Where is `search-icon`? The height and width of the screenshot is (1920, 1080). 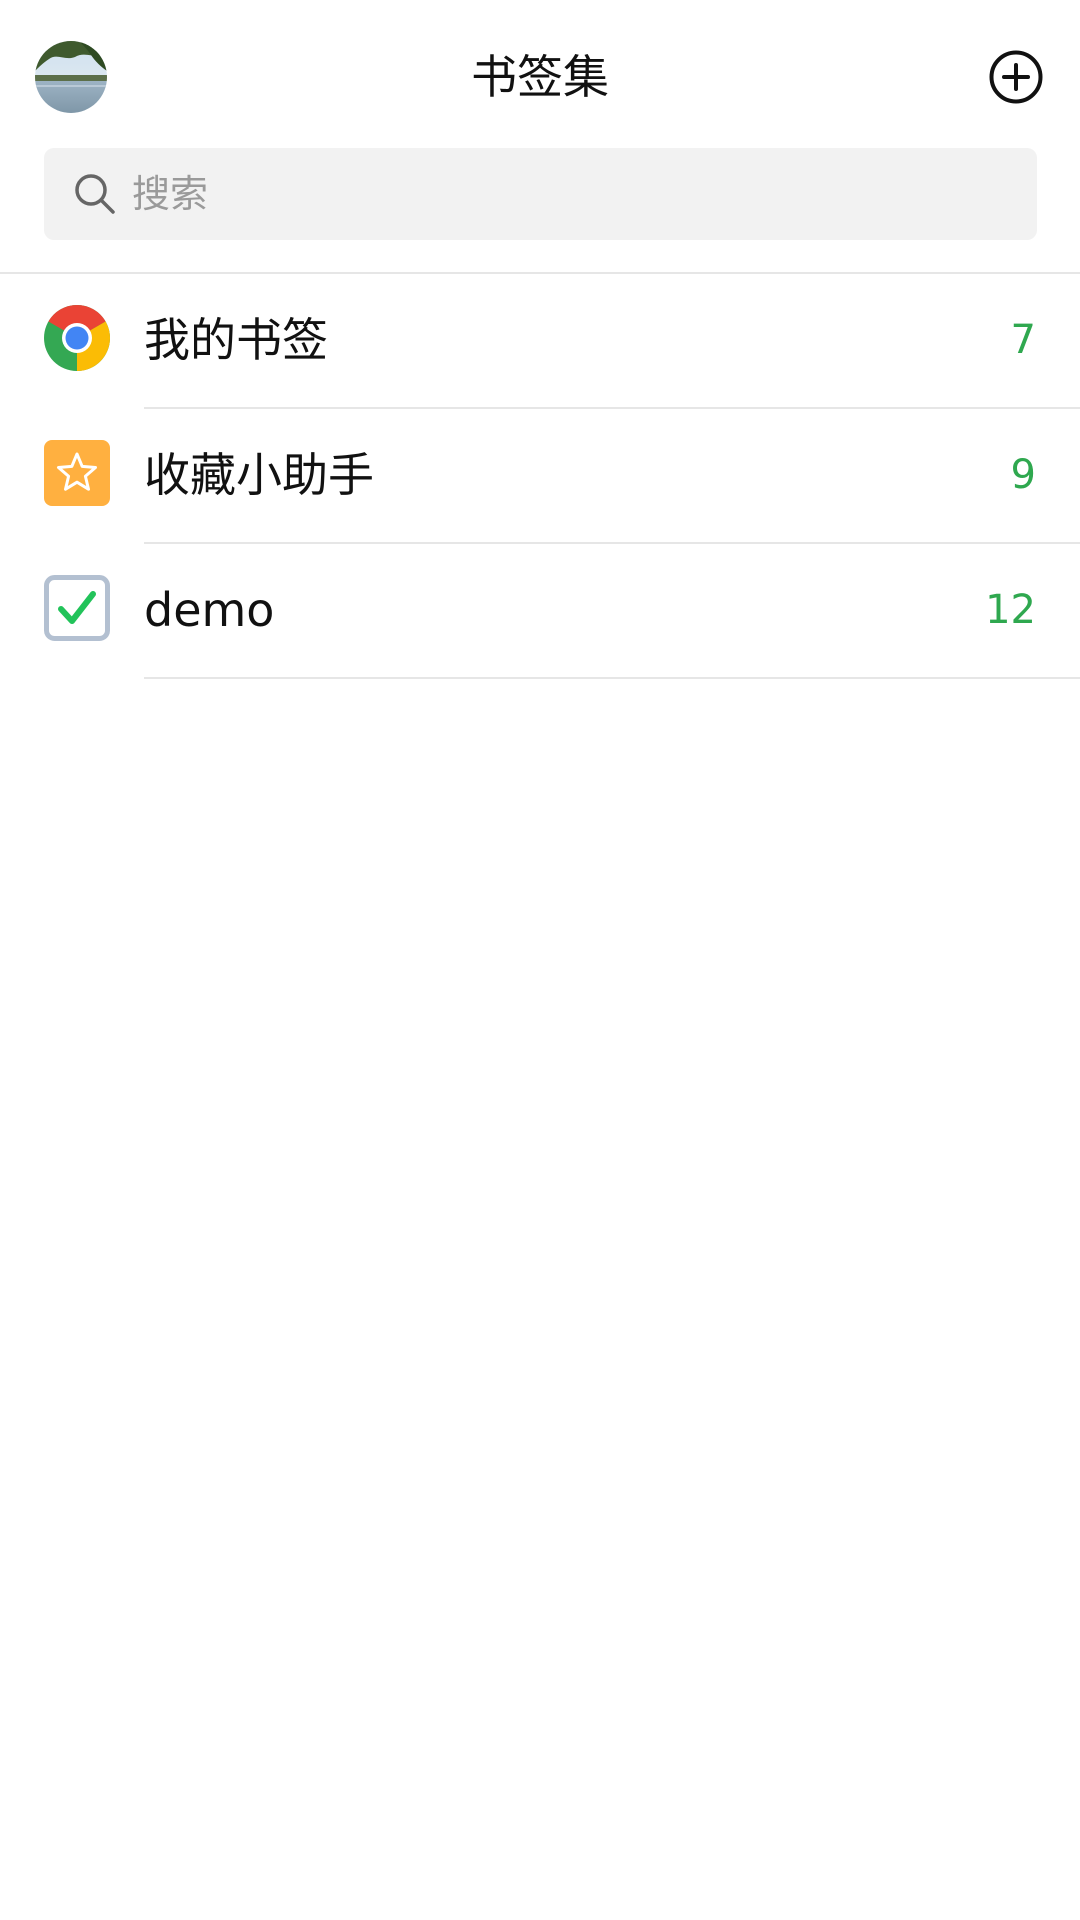 search-icon is located at coordinates (95, 194).